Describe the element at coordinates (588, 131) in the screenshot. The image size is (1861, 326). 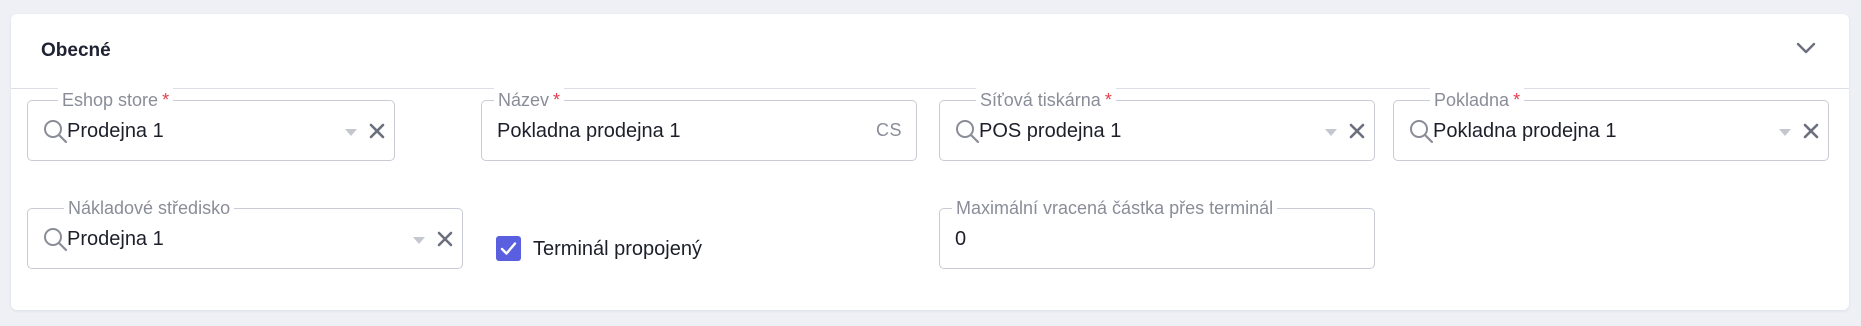
I see `nazev-value: Pokladna prodejna 1` at that location.